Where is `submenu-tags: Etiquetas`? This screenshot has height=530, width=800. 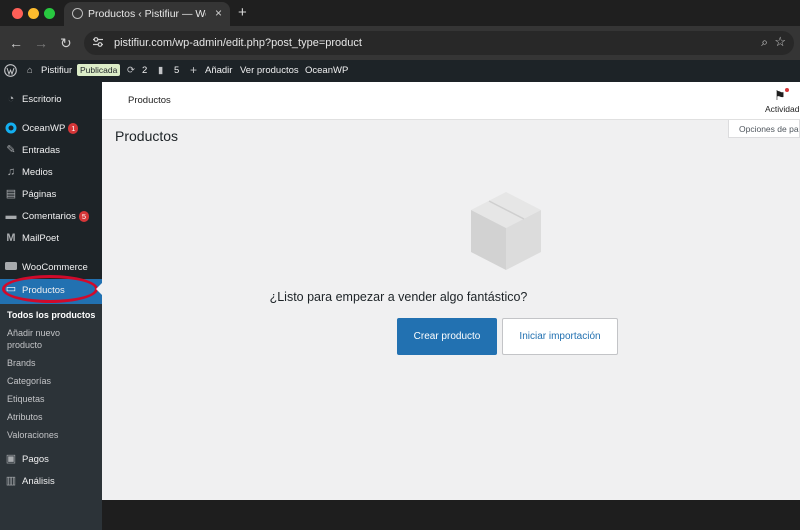
submenu-tags: Etiquetas is located at coordinates (26, 399).